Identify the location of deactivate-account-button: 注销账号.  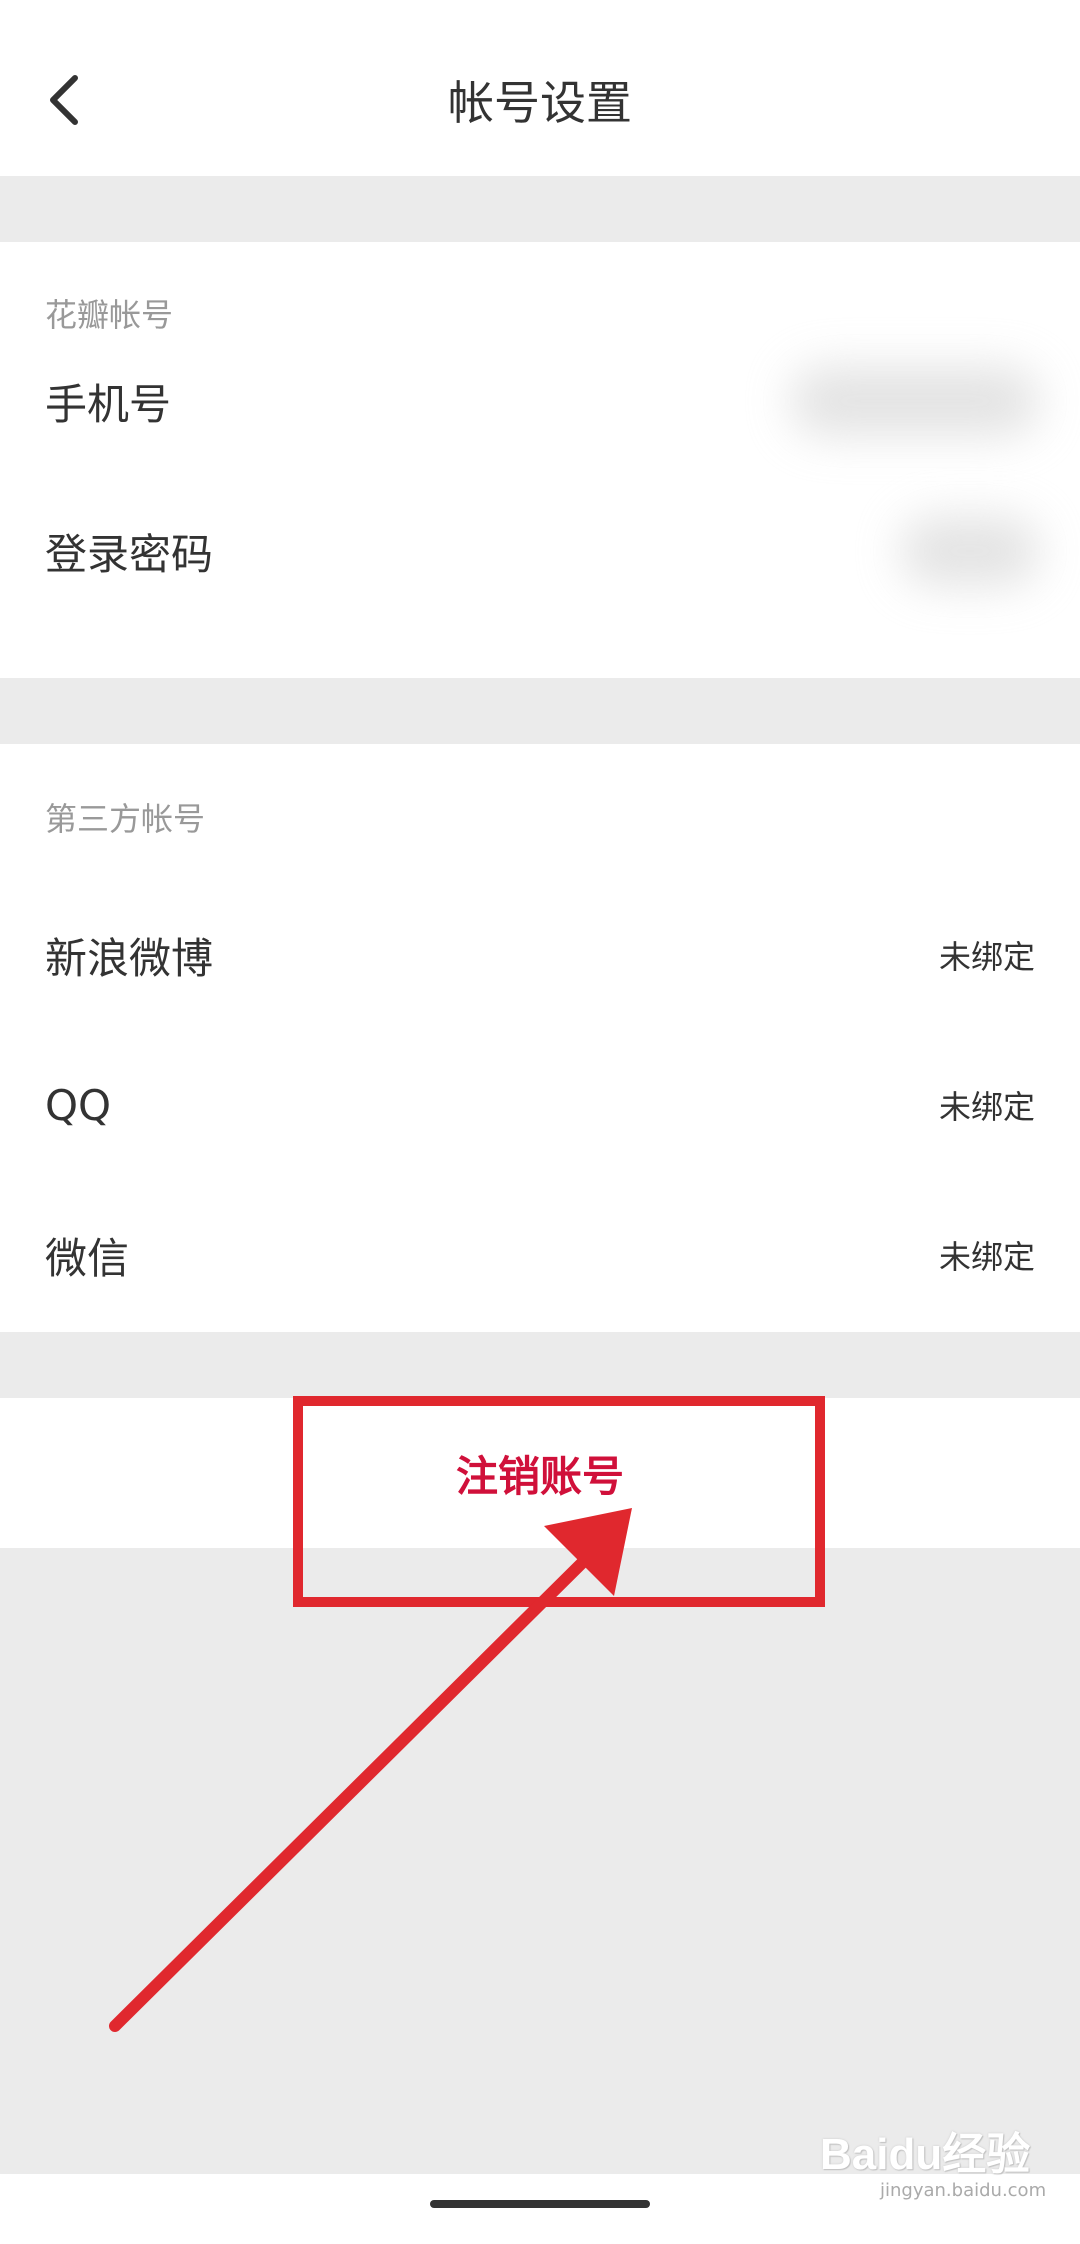
(540, 1473).